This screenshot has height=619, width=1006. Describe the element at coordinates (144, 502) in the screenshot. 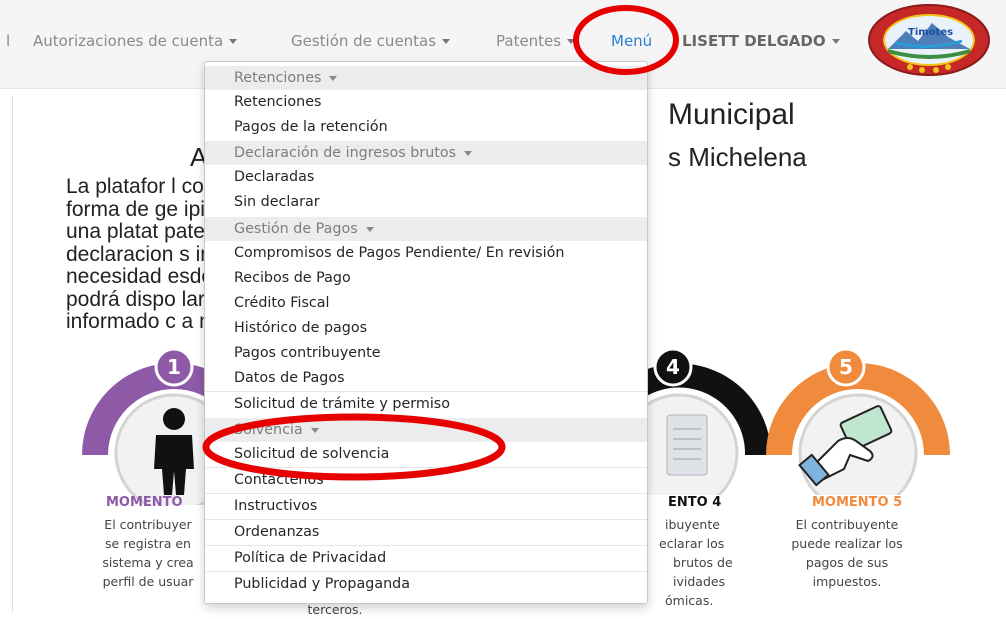

I see `moment-1-title: MOMENTO` at that location.